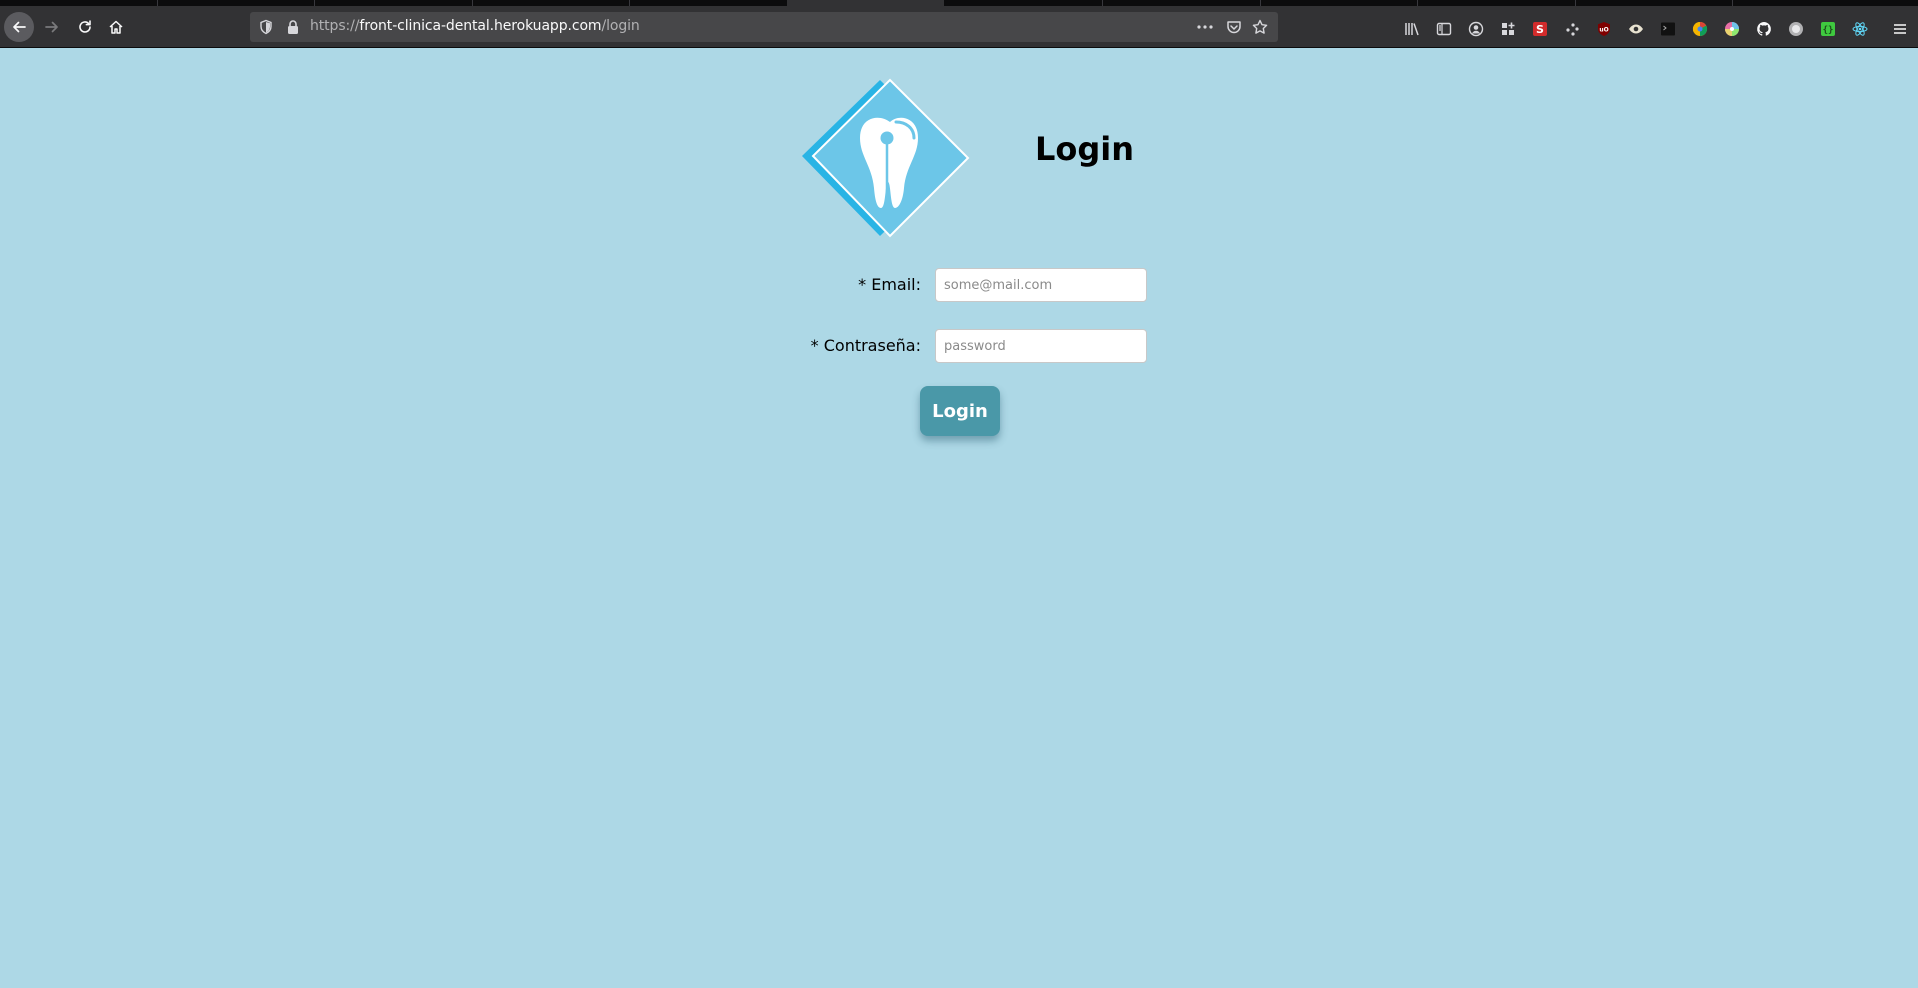 This screenshot has width=1918, height=988. I want to click on json-extension-icon: {}, so click(1828, 29).